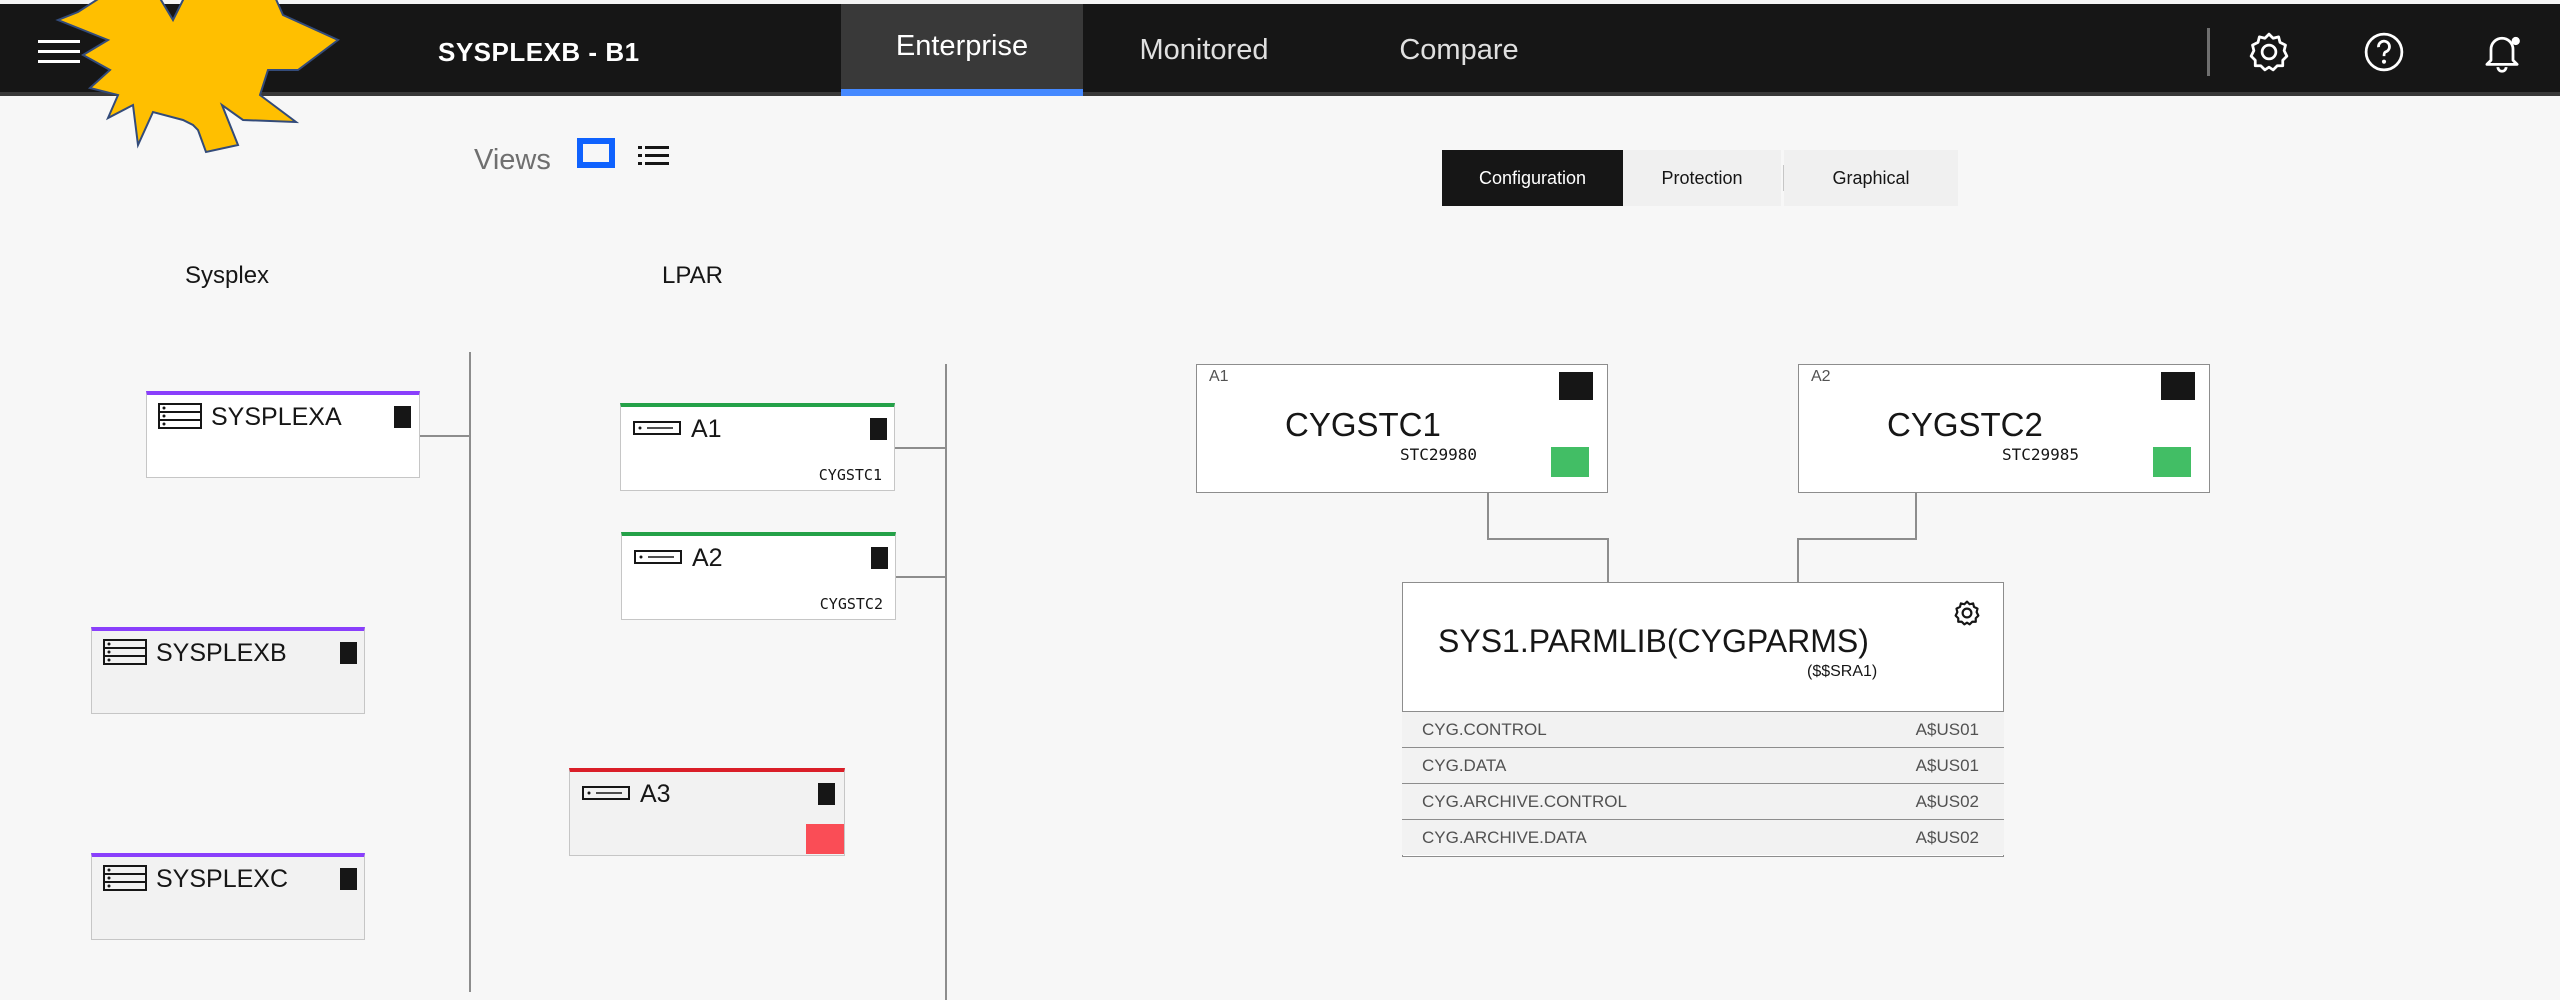  I want to click on error-status-indicator, so click(825, 839).